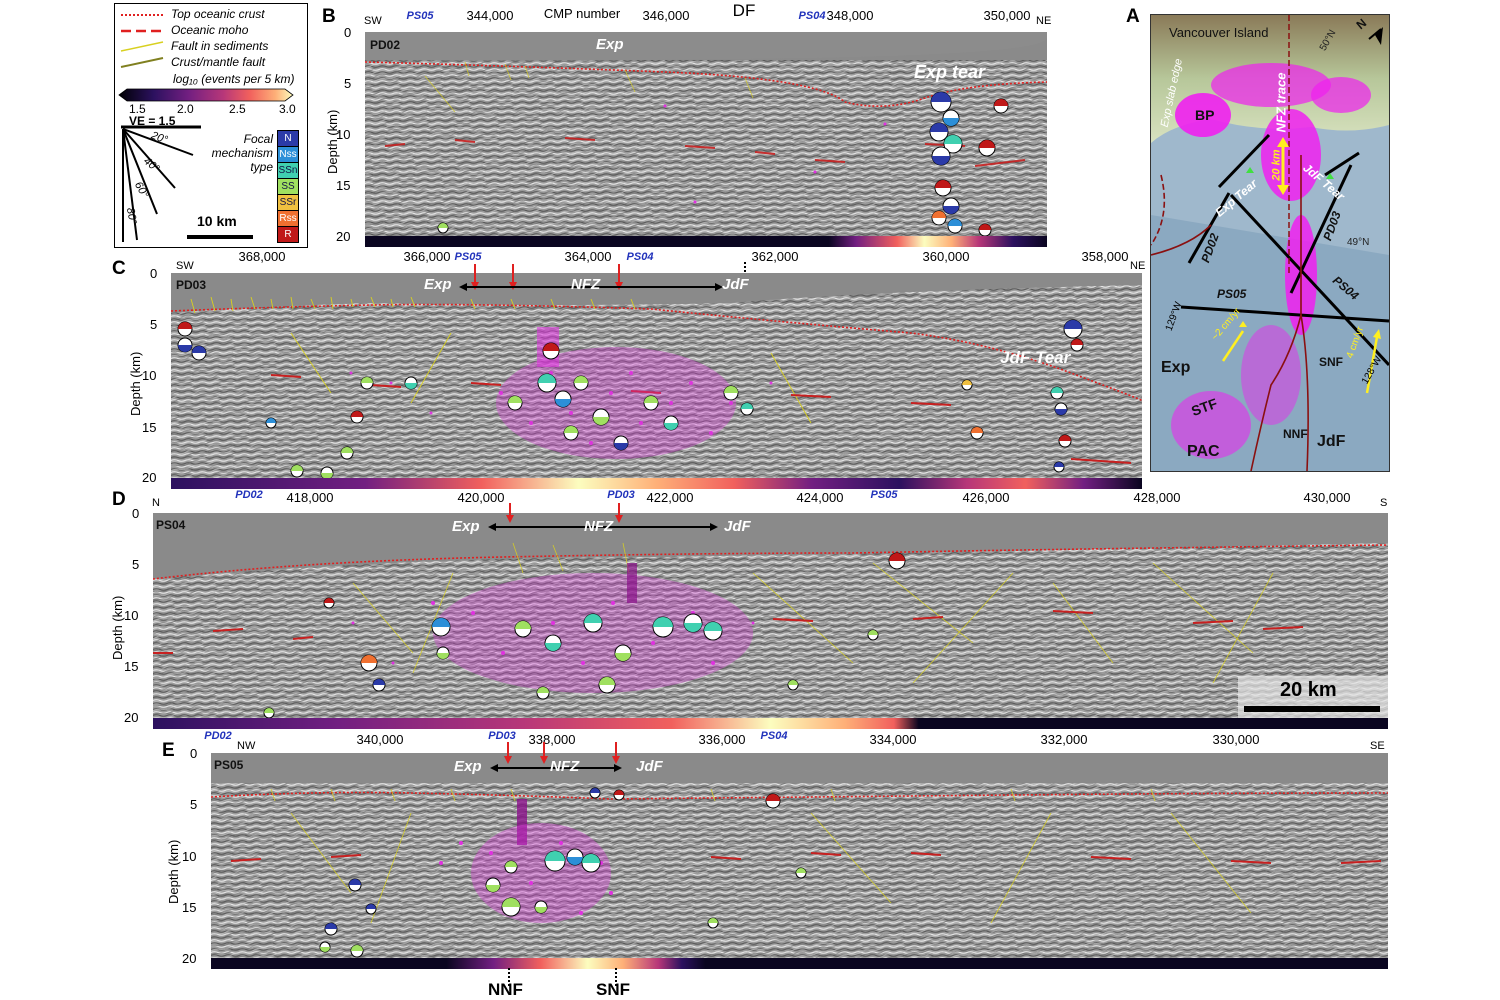 The image size is (1500, 1000). I want to click on panel-c-label-jdf-tear: JdF Tear, so click(1035, 357).